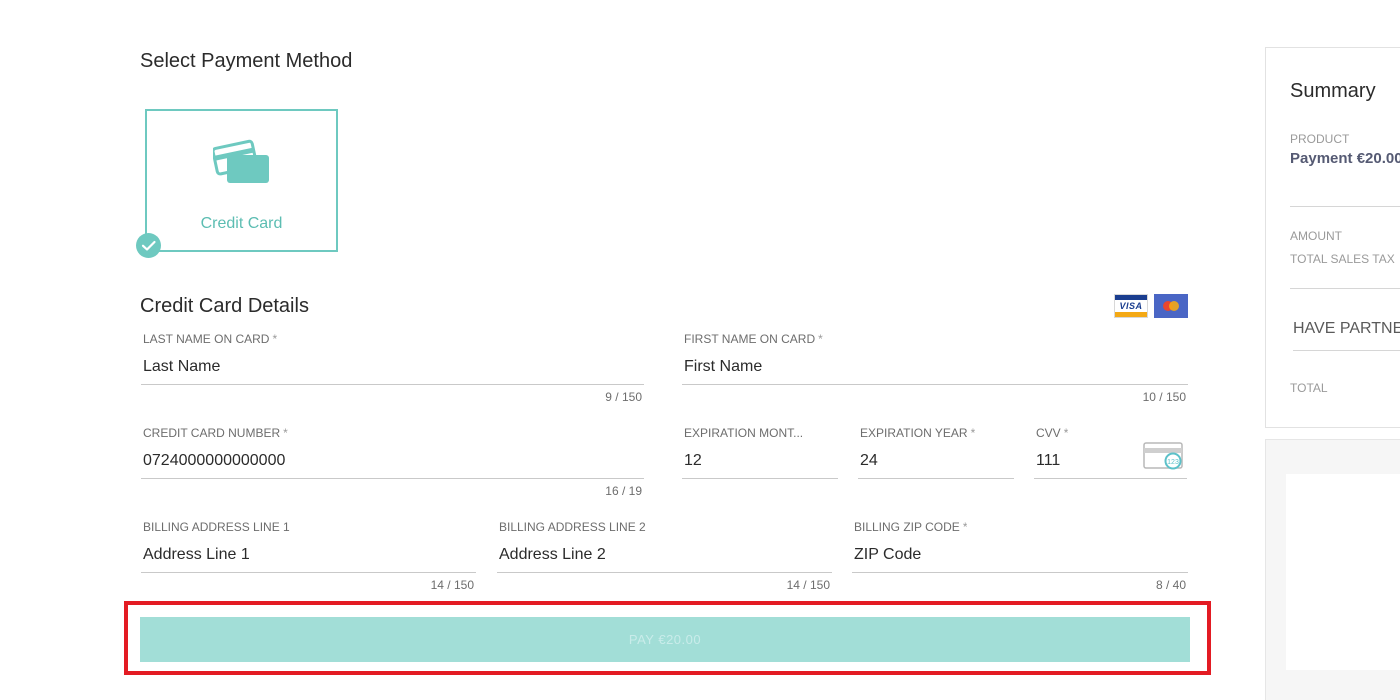  What do you see at coordinates (1052, 433) in the screenshot?
I see `cvv-label: CVV *` at bounding box center [1052, 433].